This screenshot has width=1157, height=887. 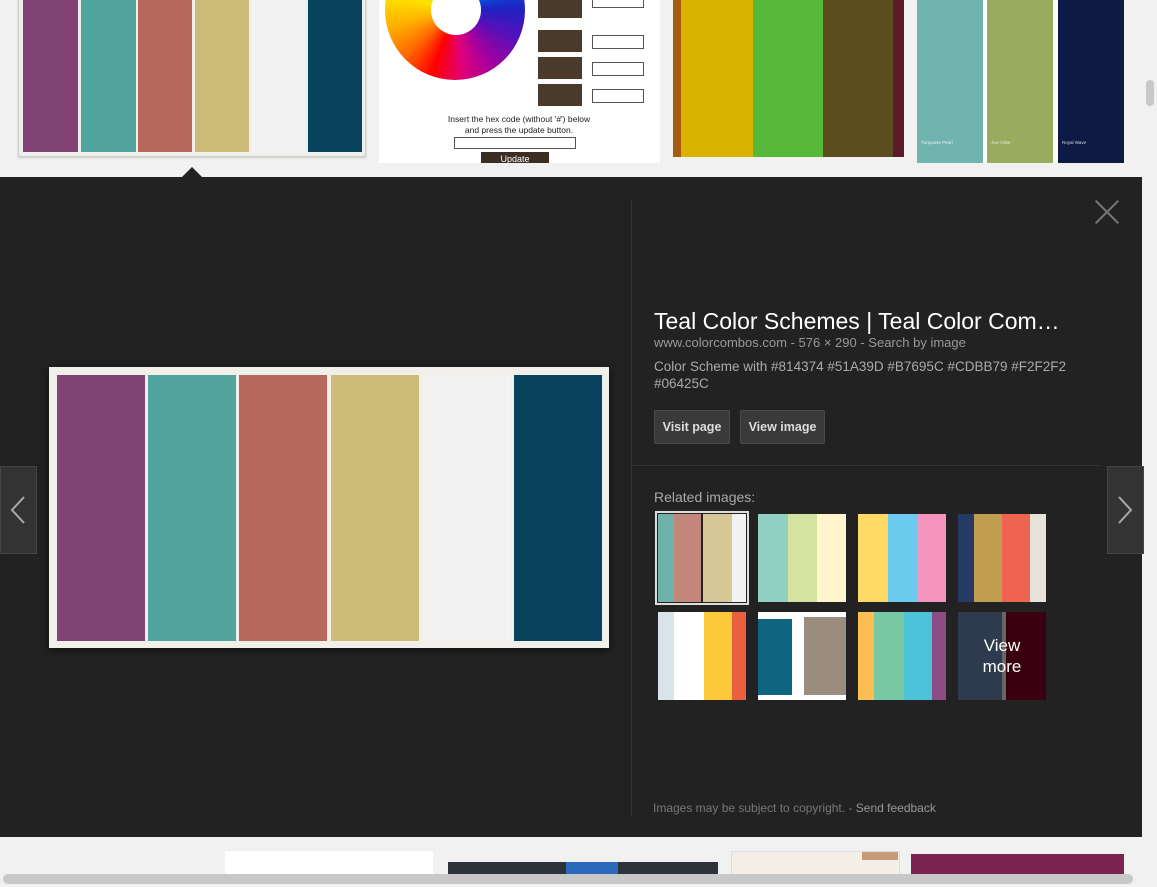 I want to click on image-size: 576 × 290, so click(x=827, y=342).